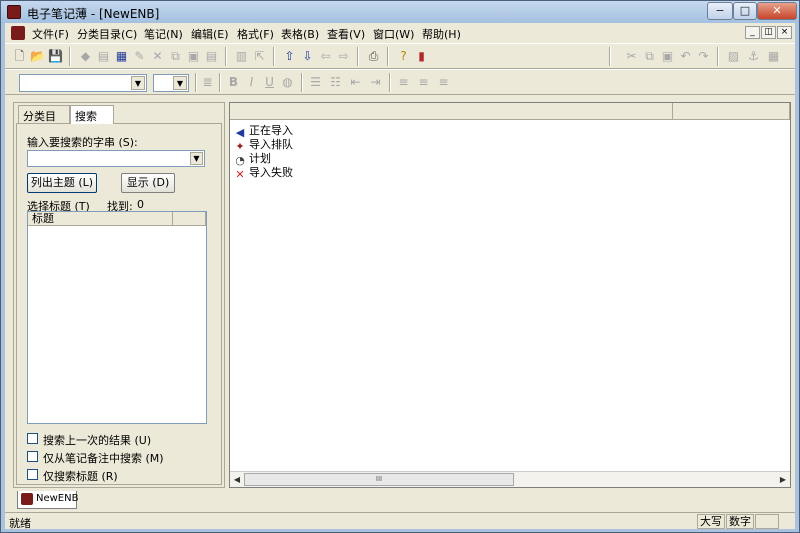  I want to click on column-header-detail, so click(731, 111).